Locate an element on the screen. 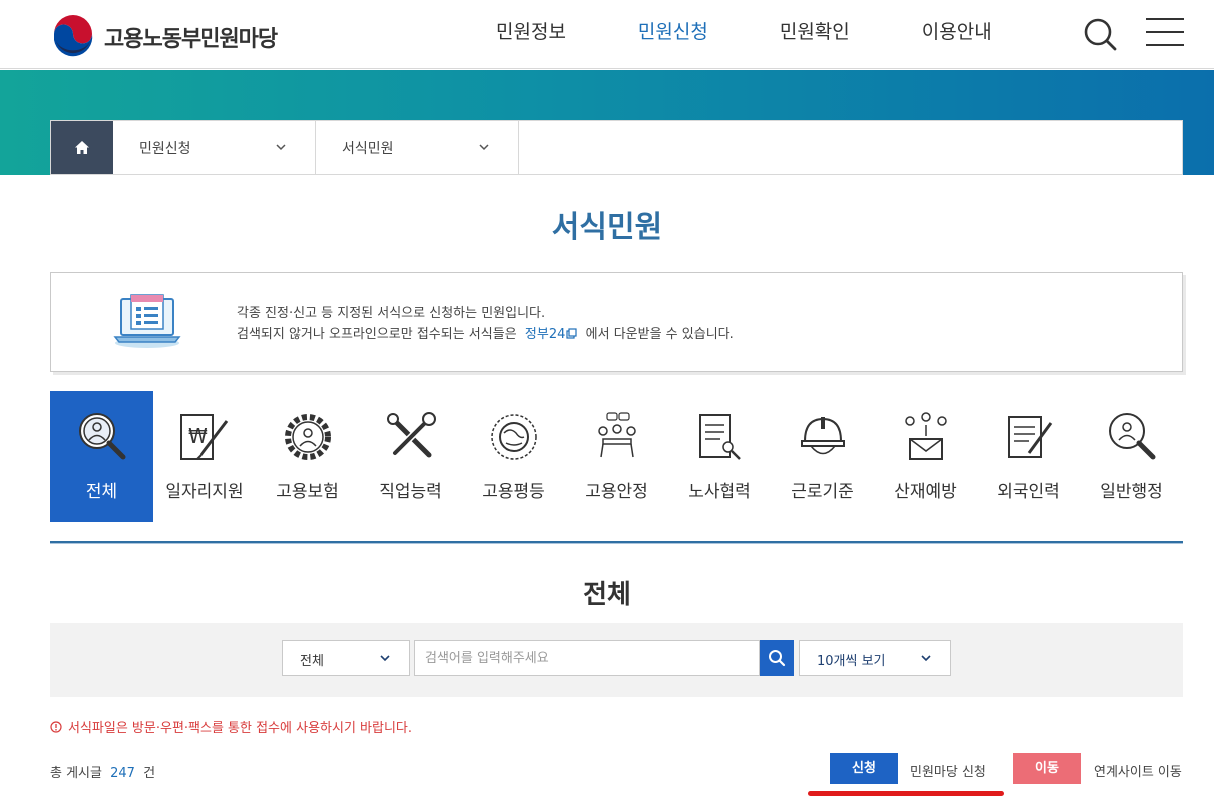  category-label: 외국인력 is located at coordinates (1028, 492).